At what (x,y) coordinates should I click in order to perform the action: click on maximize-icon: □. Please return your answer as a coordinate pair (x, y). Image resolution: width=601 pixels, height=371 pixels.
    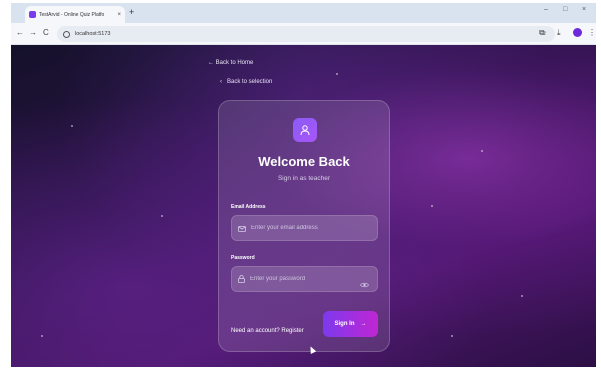
    Looking at the image, I should click on (565, 9).